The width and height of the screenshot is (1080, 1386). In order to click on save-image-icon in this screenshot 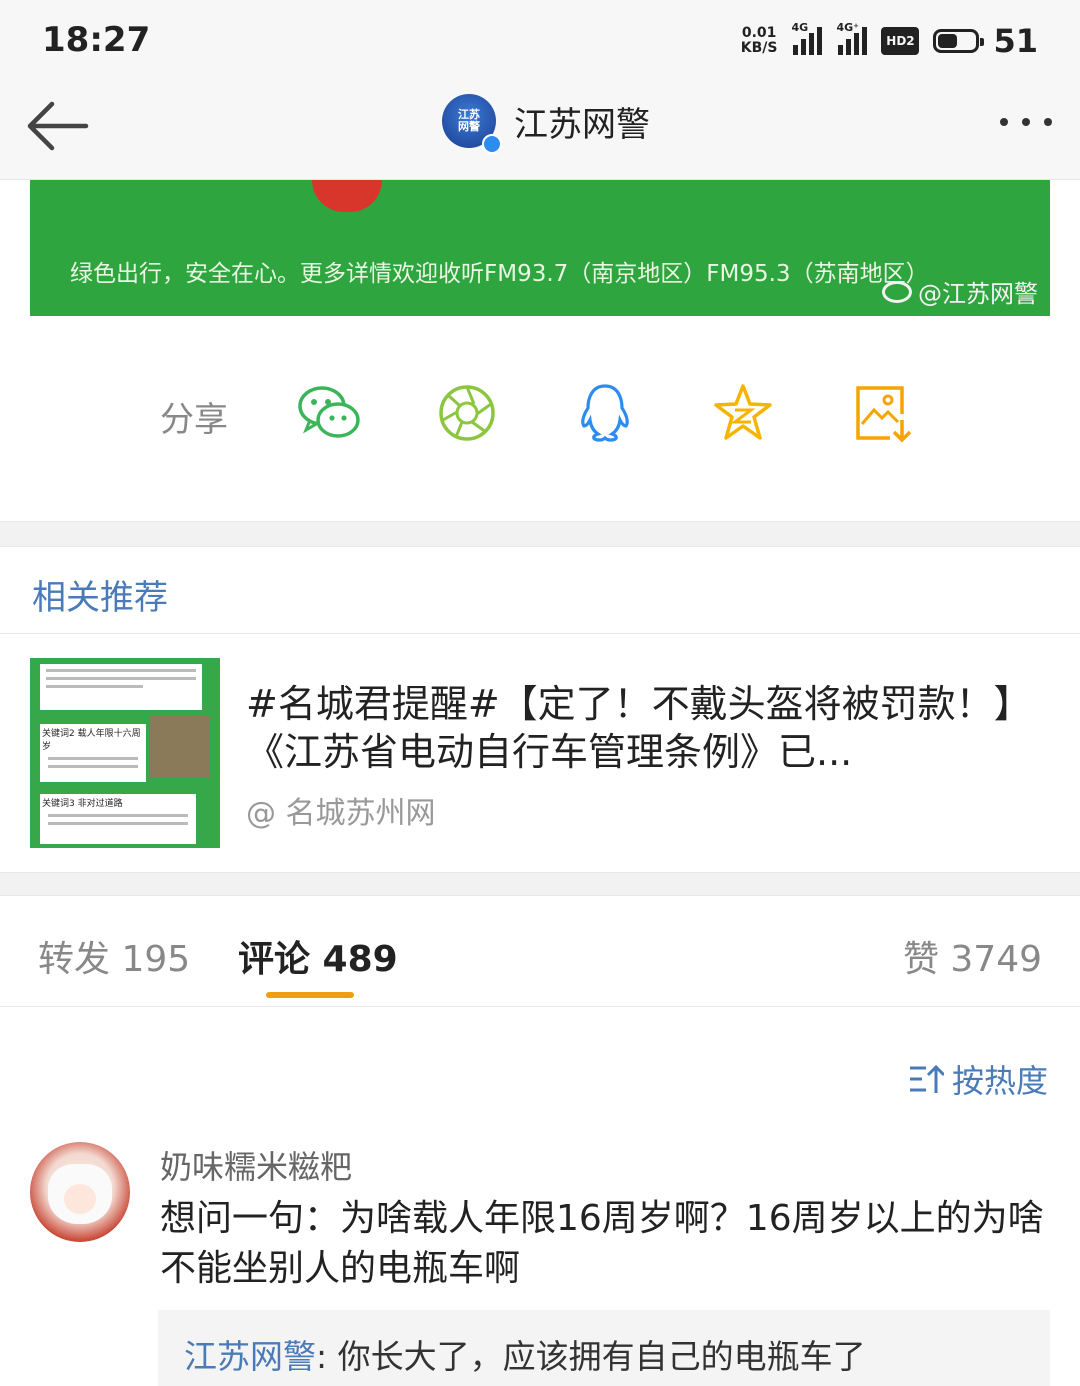, I will do `click(883, 413)`.